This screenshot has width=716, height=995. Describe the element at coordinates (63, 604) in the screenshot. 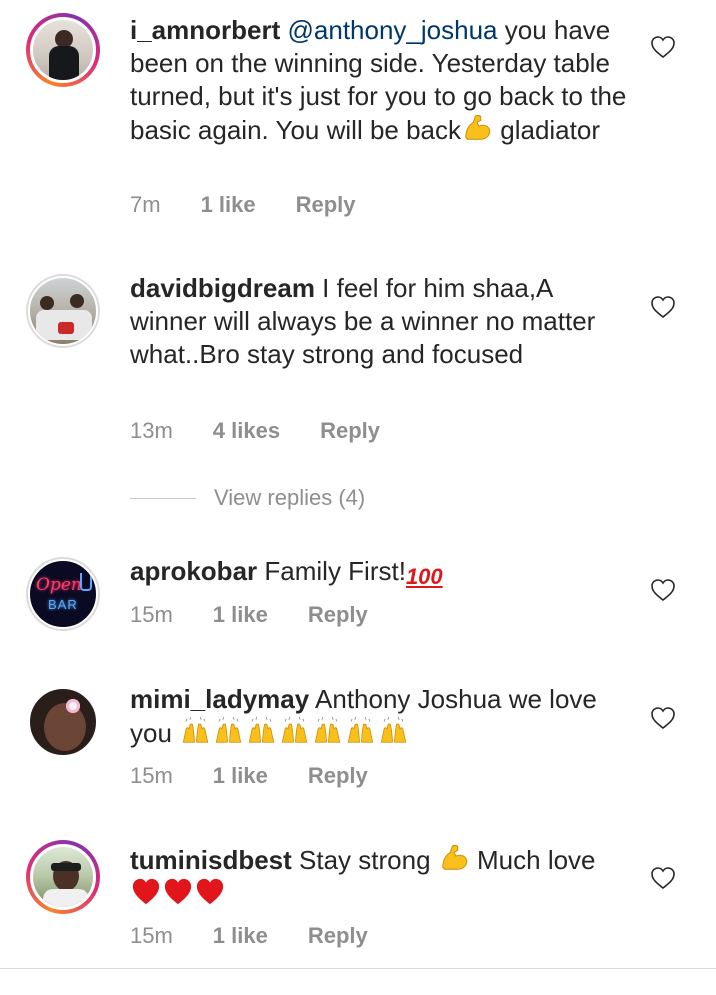

I see `avatar-sign-bar: BAR` at that location.